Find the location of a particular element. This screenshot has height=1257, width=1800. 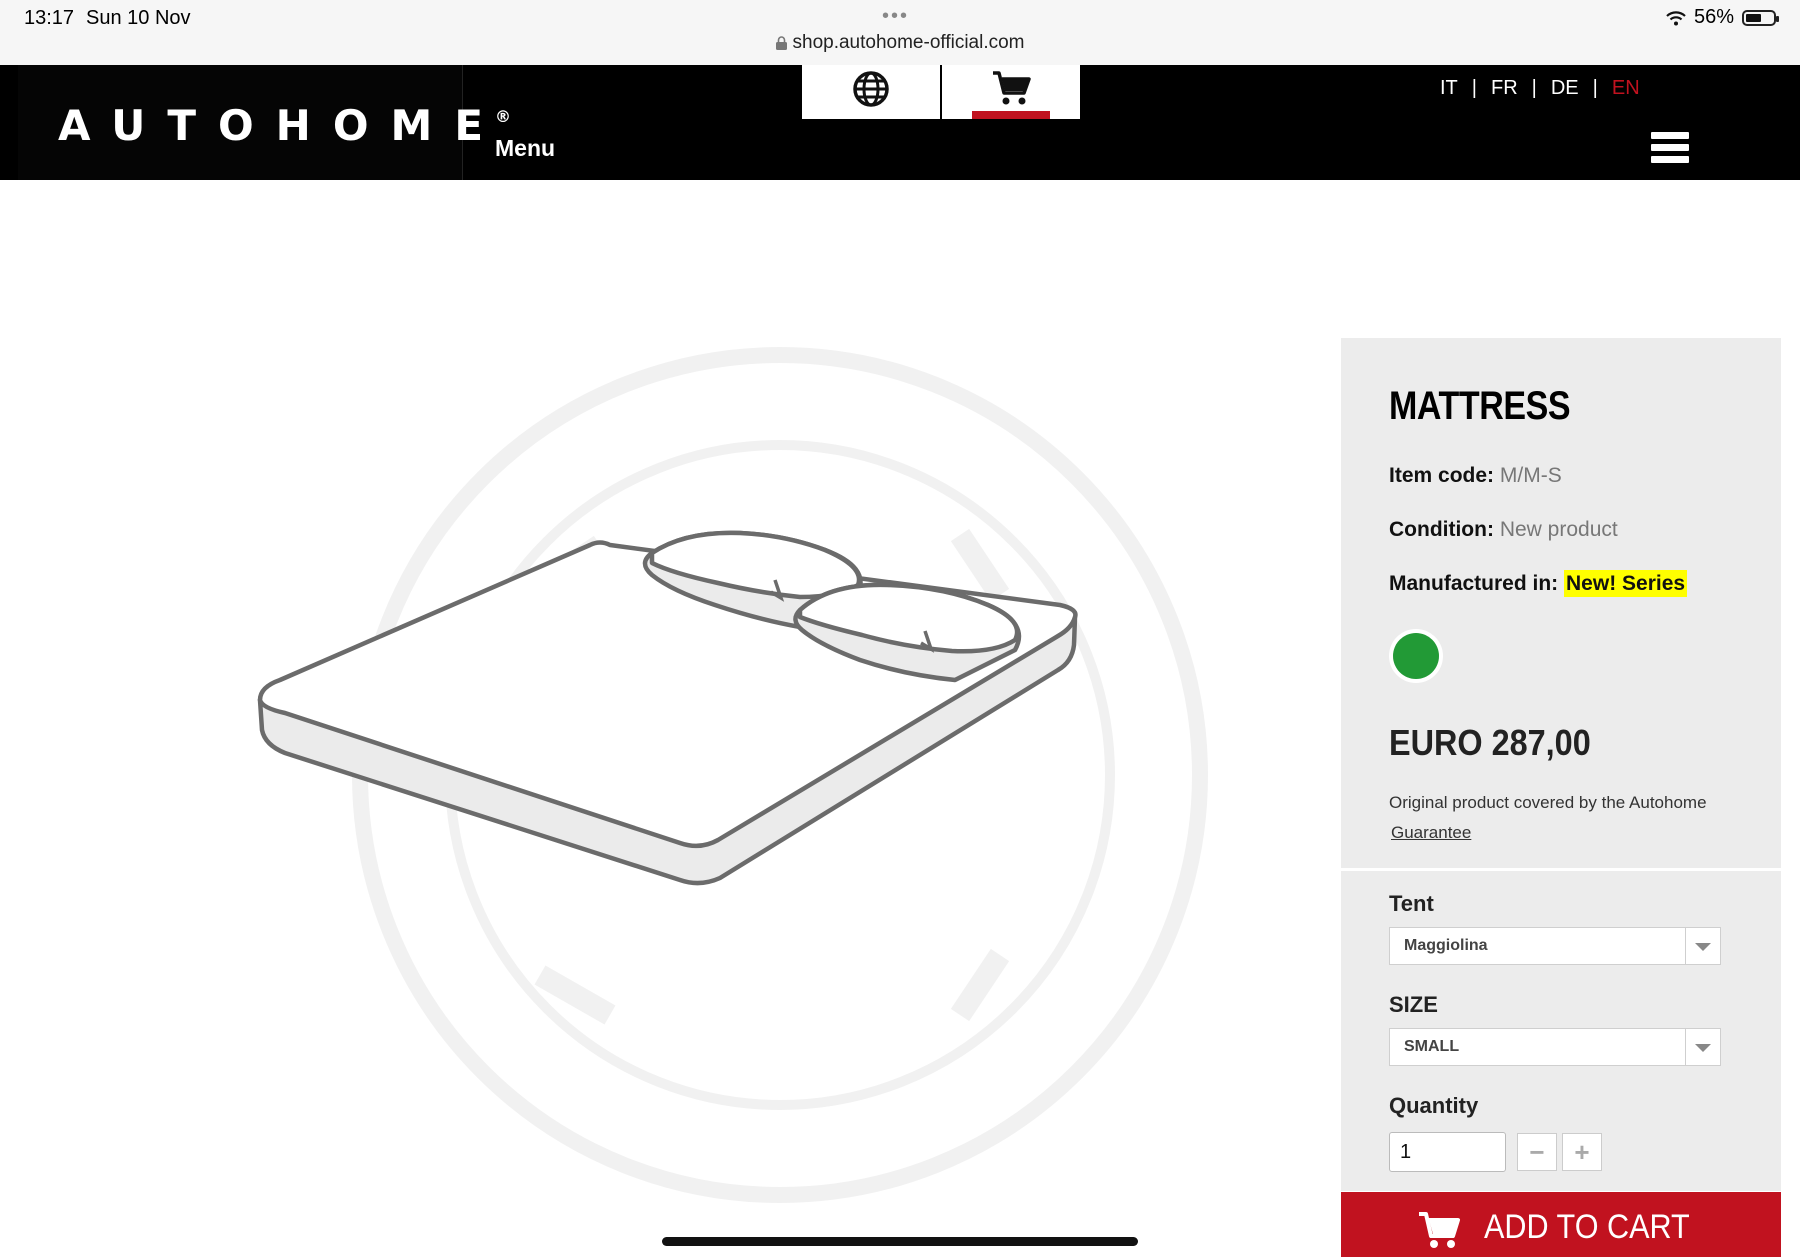

item-code-row: Item code: M/M-S is located at coordinates (1475, 476).